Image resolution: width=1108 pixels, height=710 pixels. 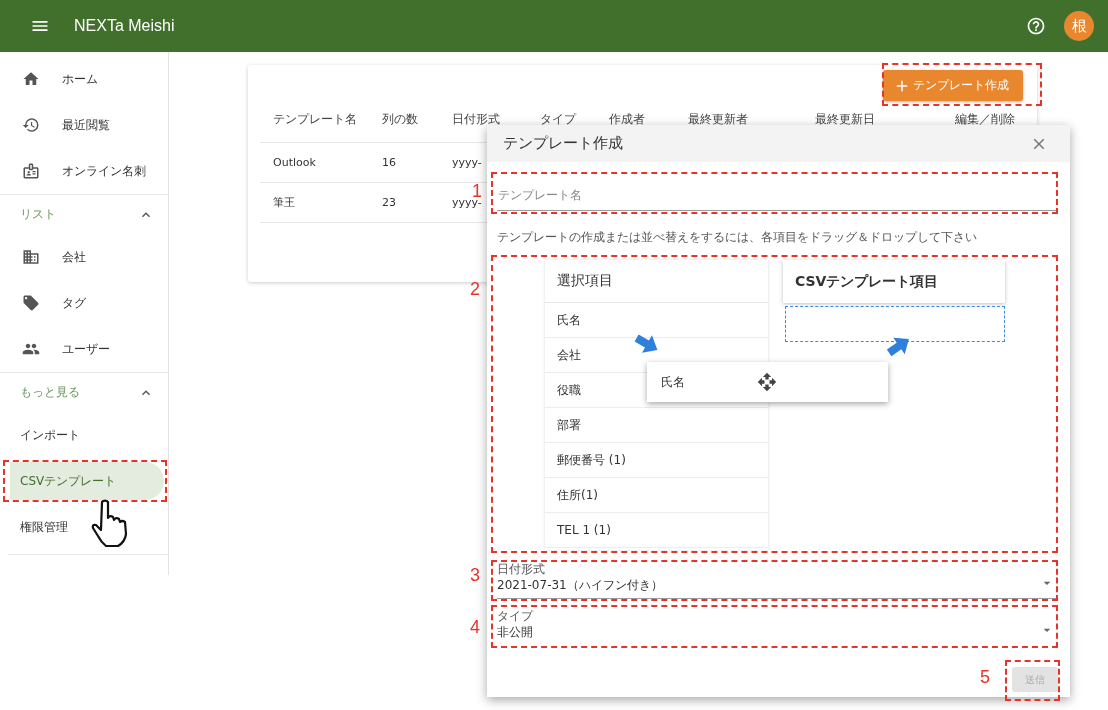 I want to click on table-cell-text: 23, so click(x=389, y=202).